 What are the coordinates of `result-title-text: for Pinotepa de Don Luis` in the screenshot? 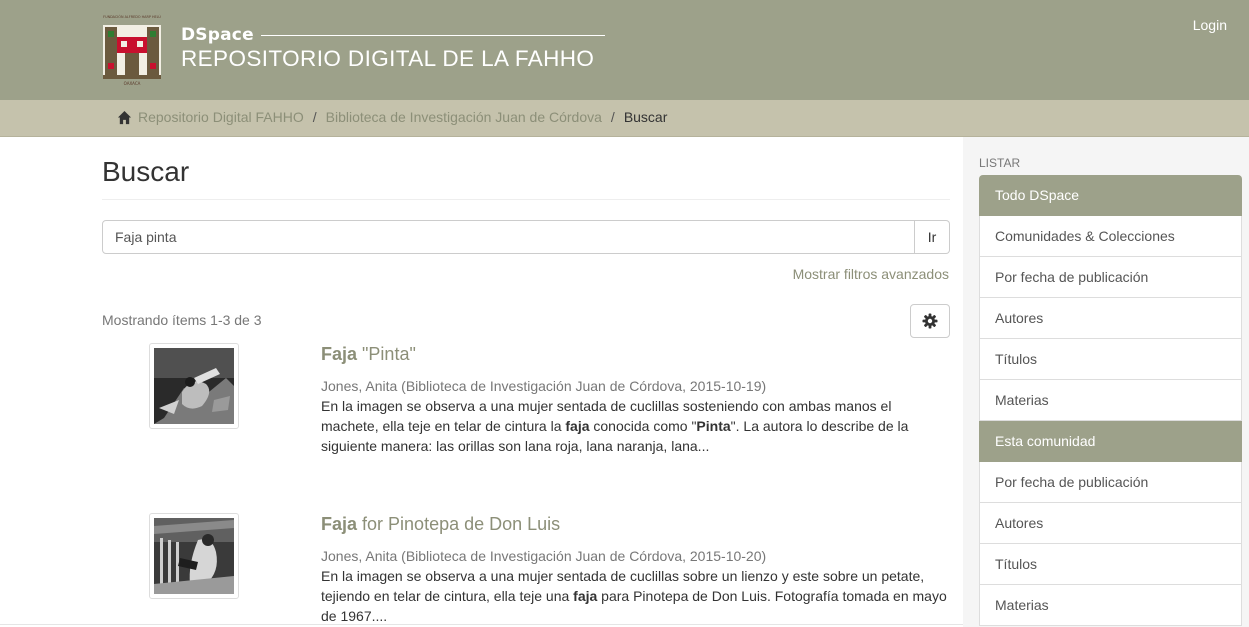 It's located at (459, 524).